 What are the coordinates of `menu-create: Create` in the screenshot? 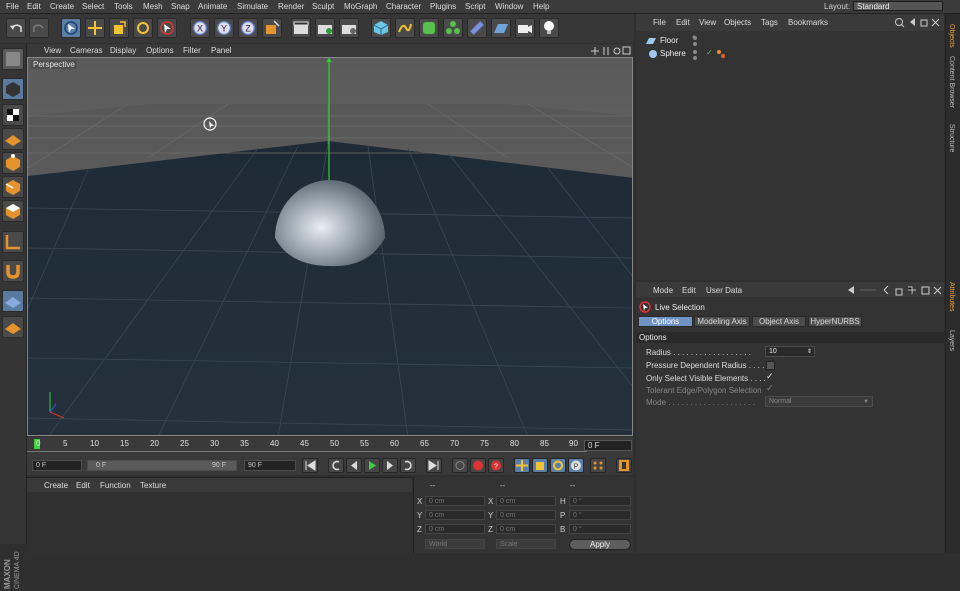 It's located at (62, 6).